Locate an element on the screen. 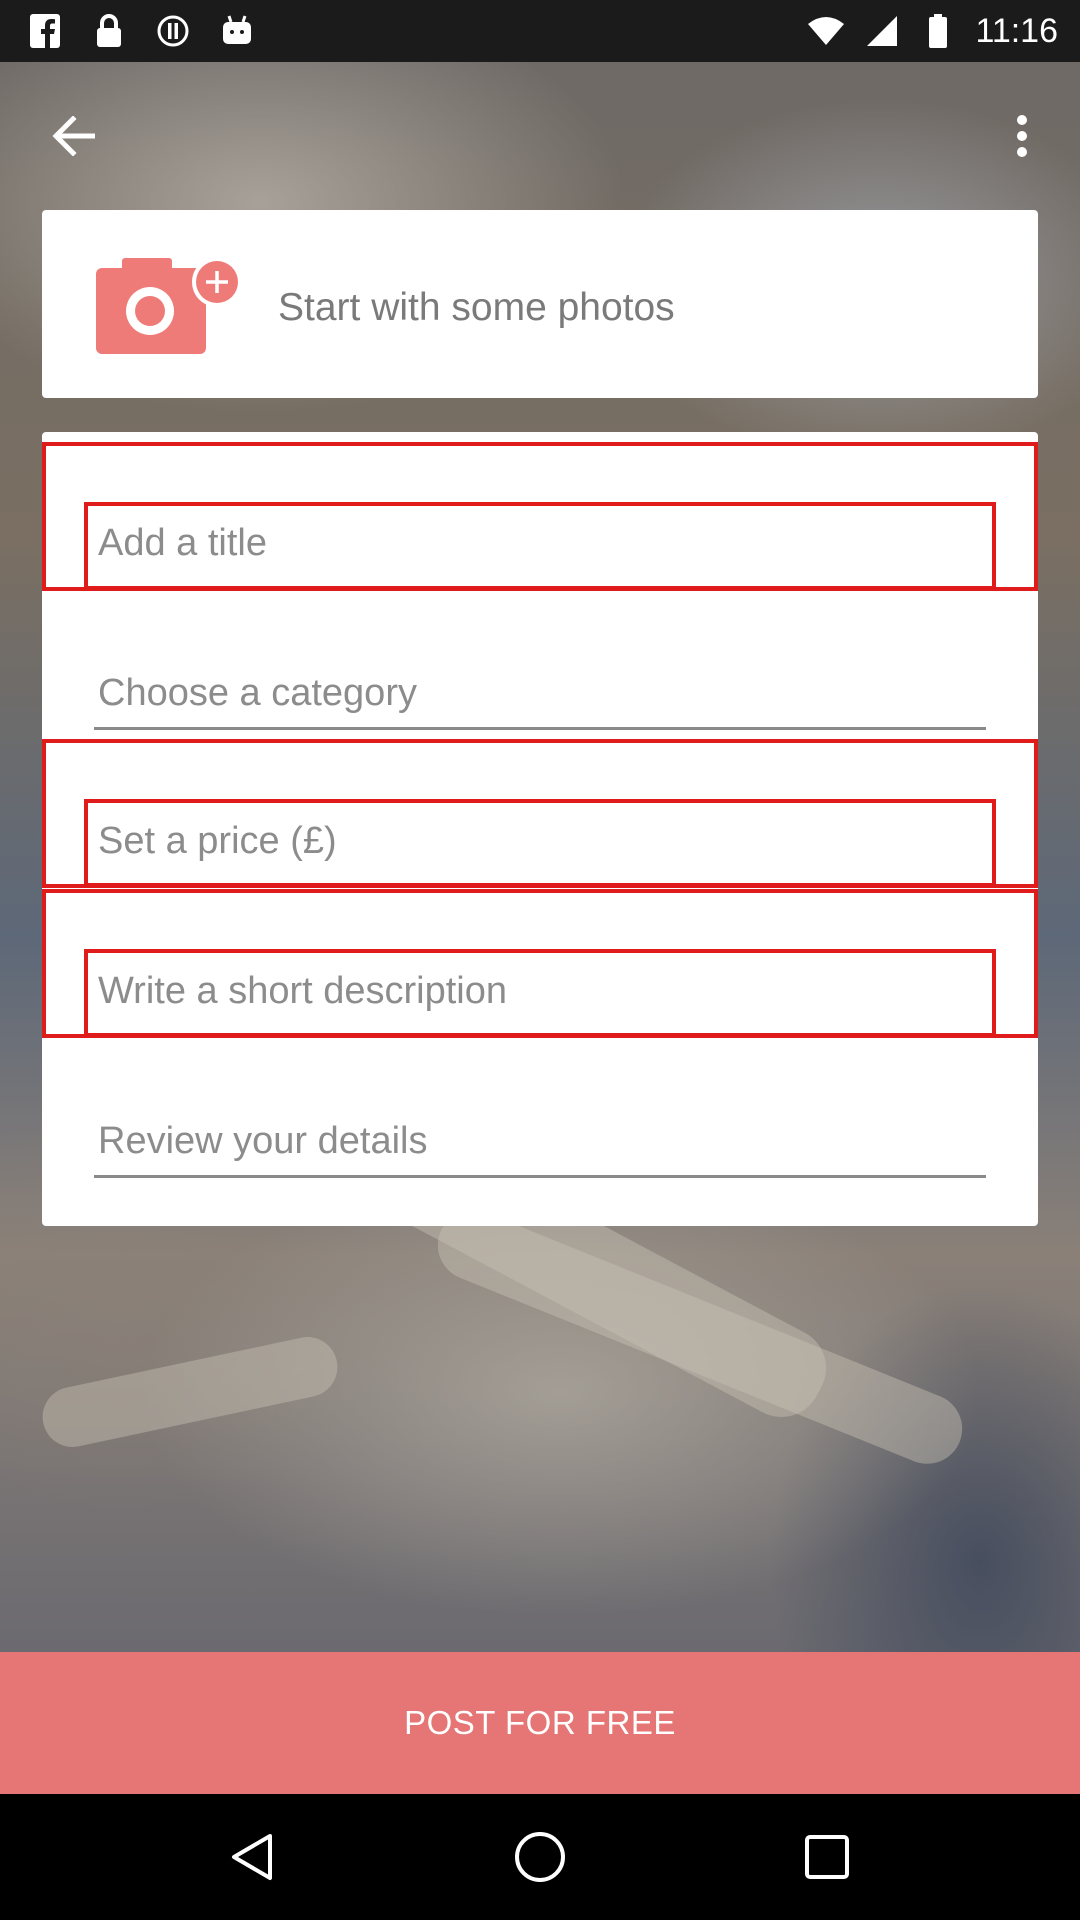  arrow-back-icon is located at coordinates (73, 136).